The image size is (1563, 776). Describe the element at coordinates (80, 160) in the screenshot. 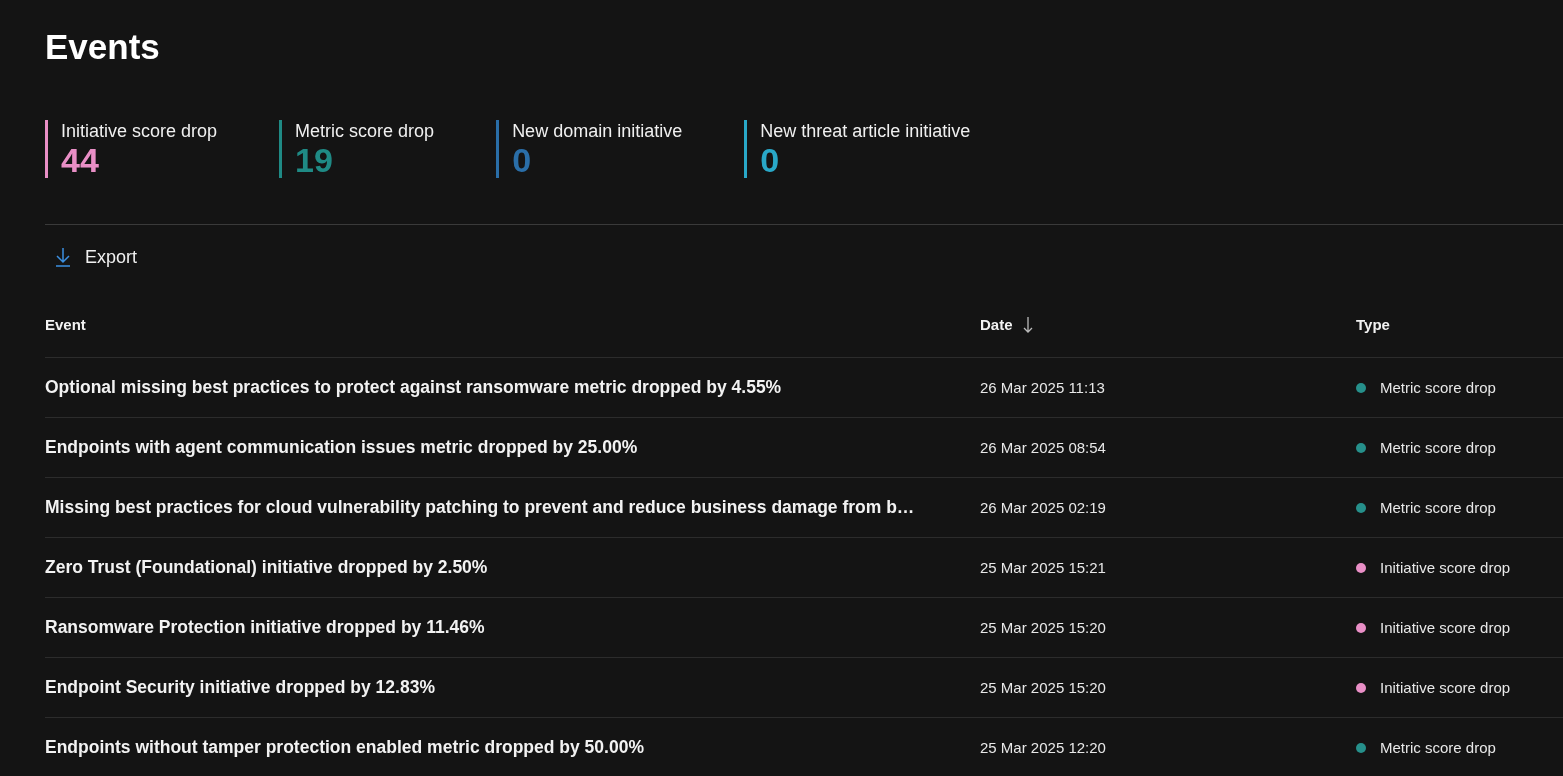

I see `stat-value: 44` at that location.